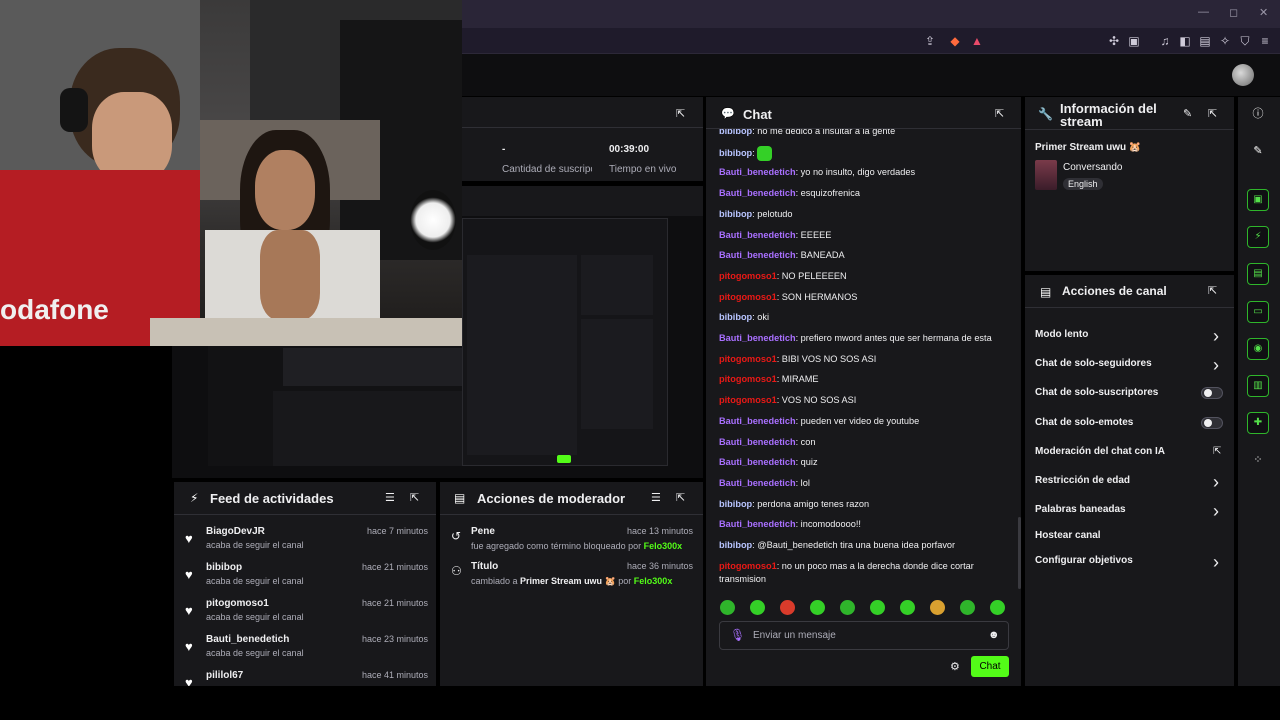  I want to click on channel-action-label: Modo lento, so click(1061, 334).